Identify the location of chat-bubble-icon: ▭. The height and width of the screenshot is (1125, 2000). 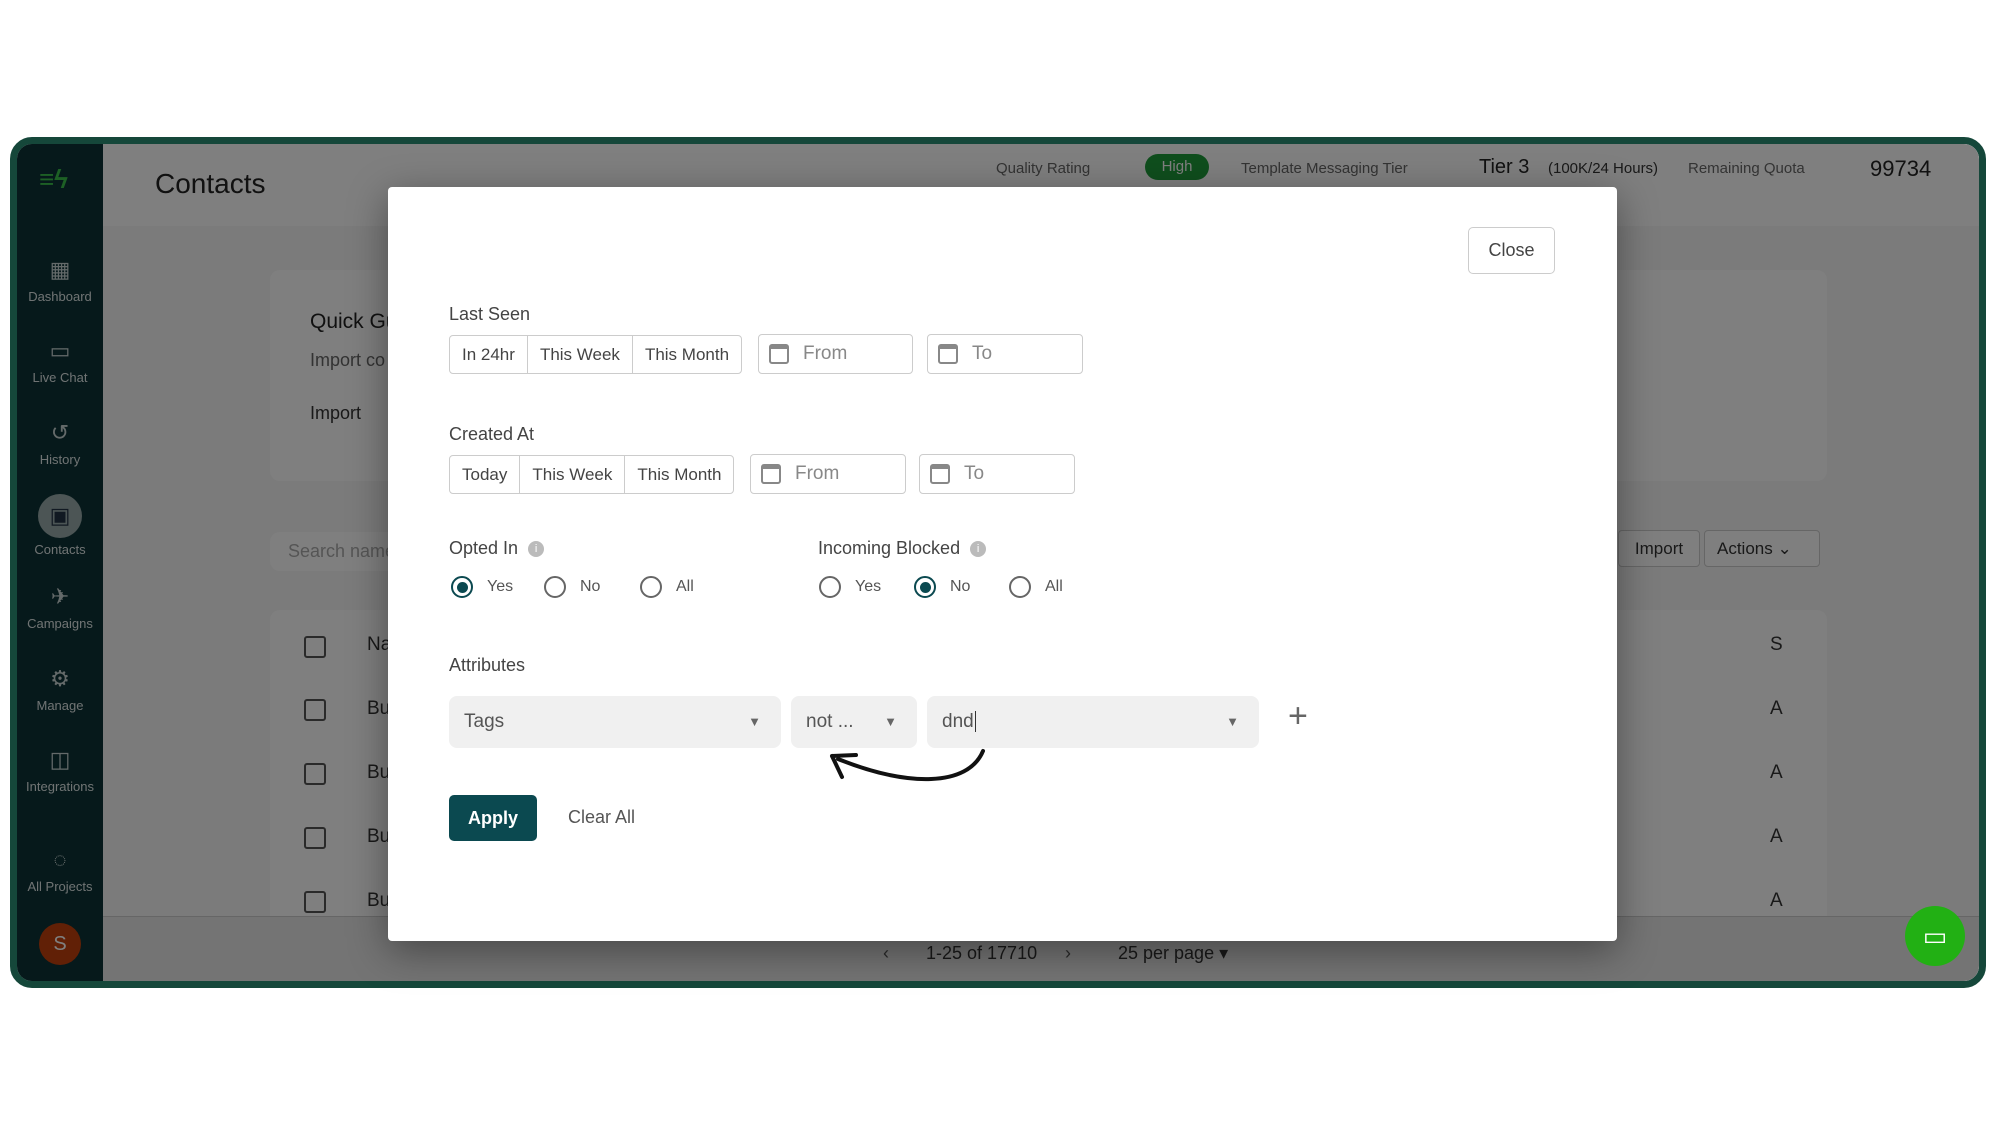
(1935, 936).